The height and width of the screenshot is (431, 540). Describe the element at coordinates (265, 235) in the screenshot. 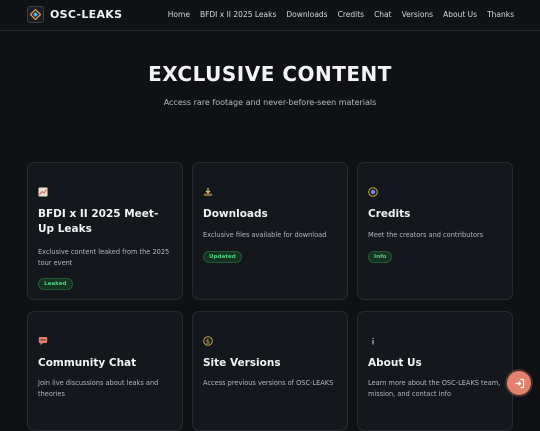

I see `card-description: Exclusive files available for download` at that location.